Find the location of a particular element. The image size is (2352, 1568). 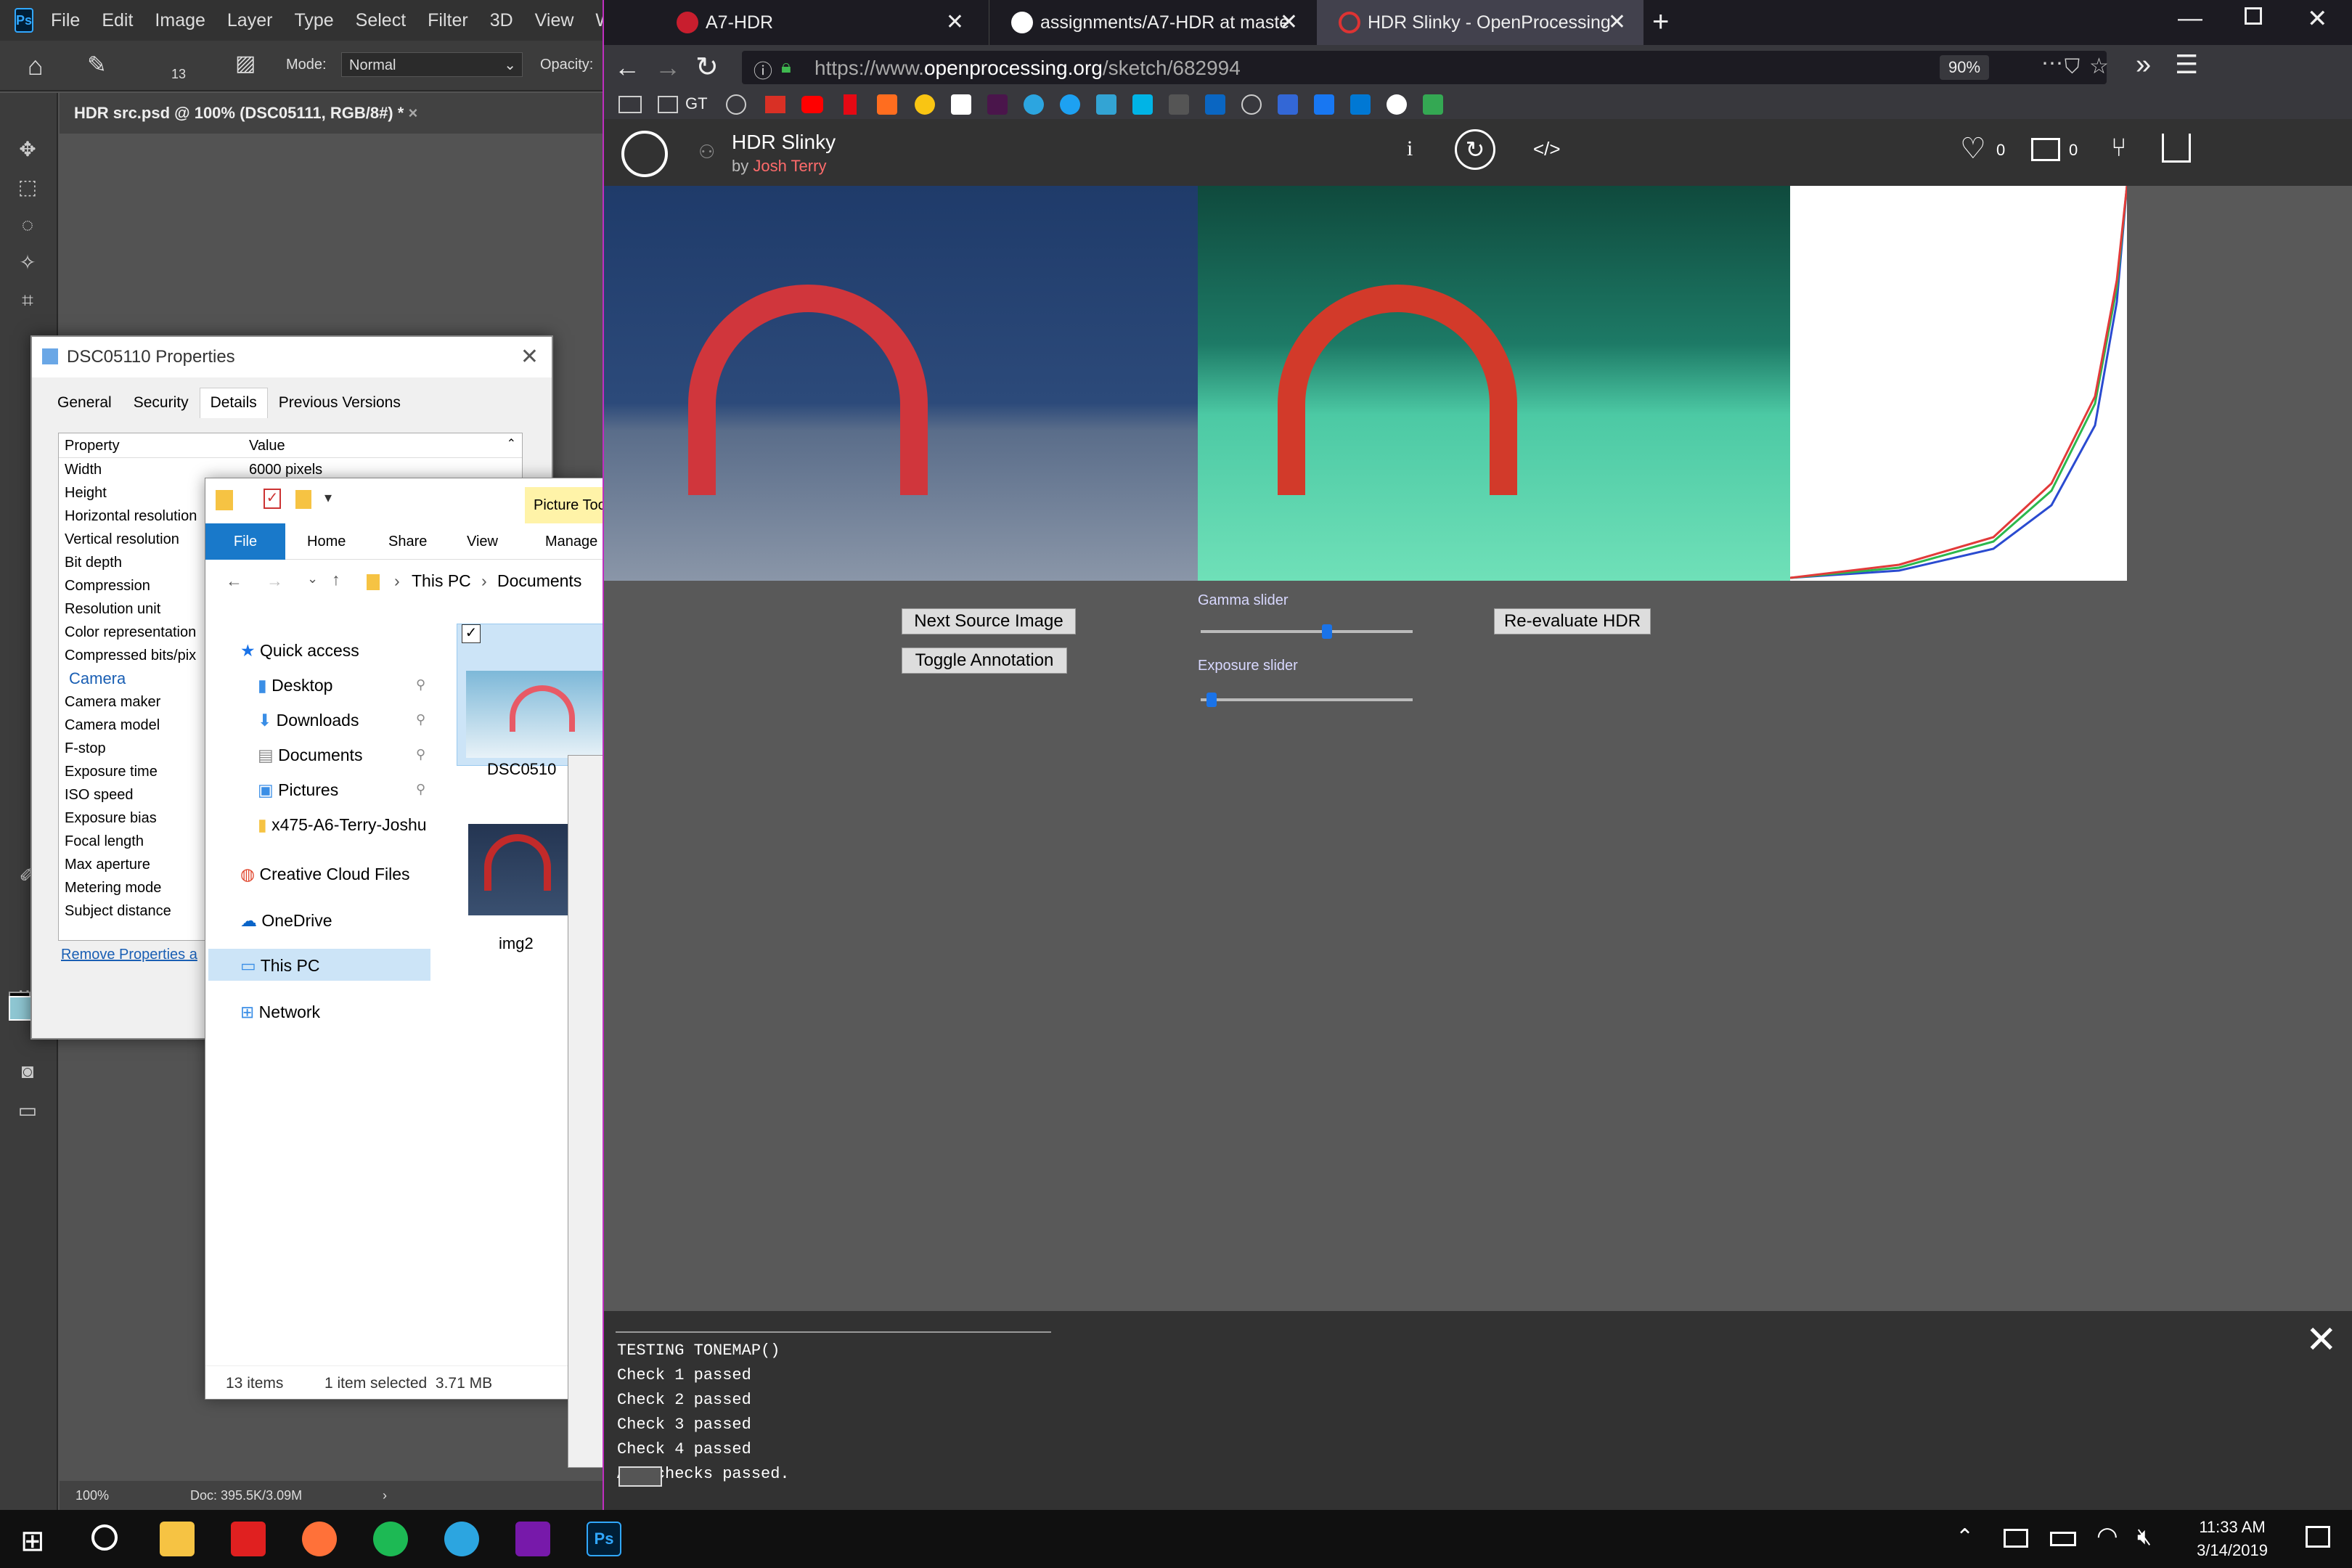

spotify-taskbar-icon is located at coordinates (391, 1539).